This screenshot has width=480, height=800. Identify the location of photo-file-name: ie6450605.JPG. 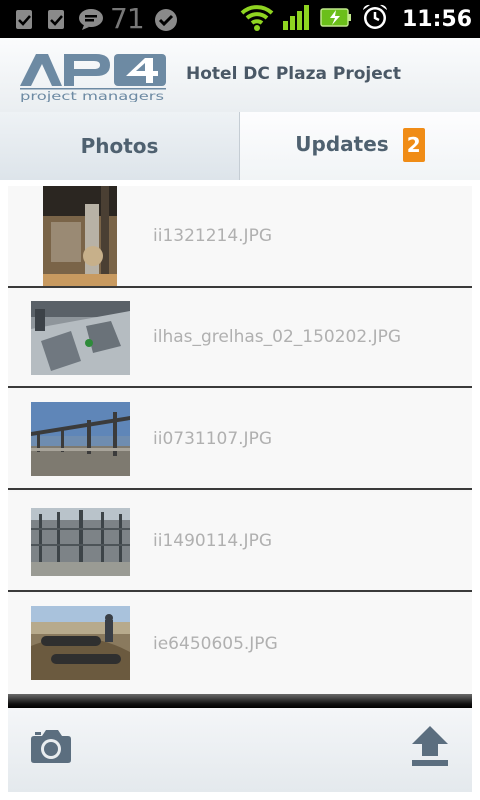
(215, 644).